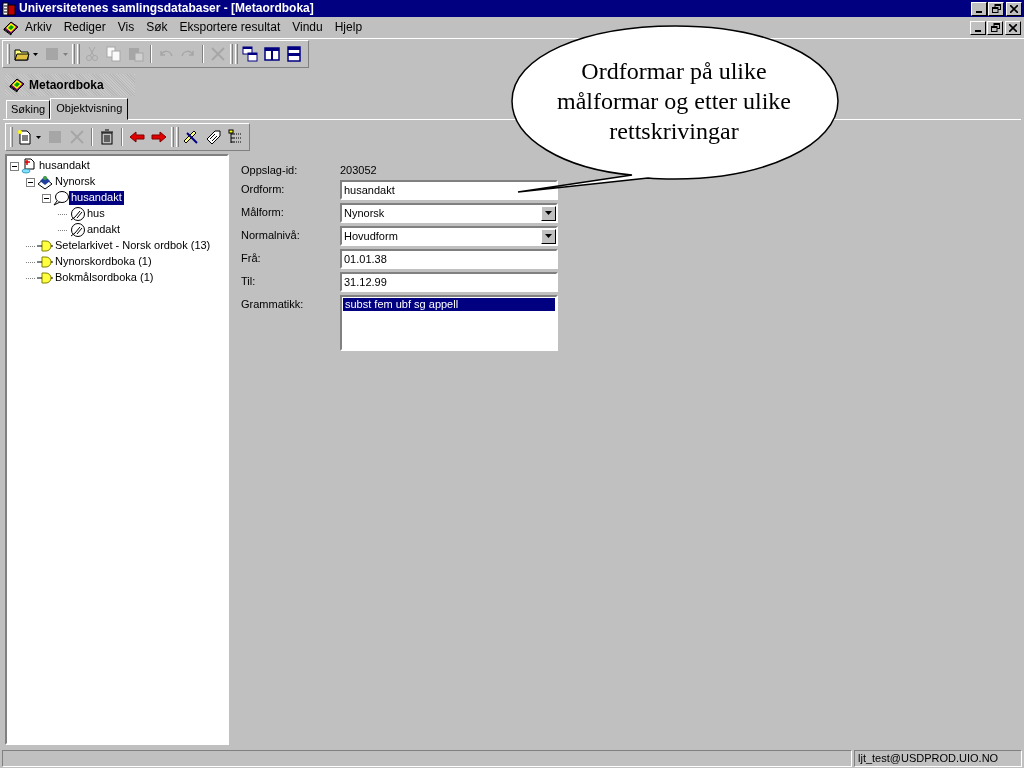  What do you see at coordinates (674, 101) in the screenshot?
I see `callout-text: Ordformar på ulike målformar og etter ulike rettskrivingar` at bounding box center [674, 101].